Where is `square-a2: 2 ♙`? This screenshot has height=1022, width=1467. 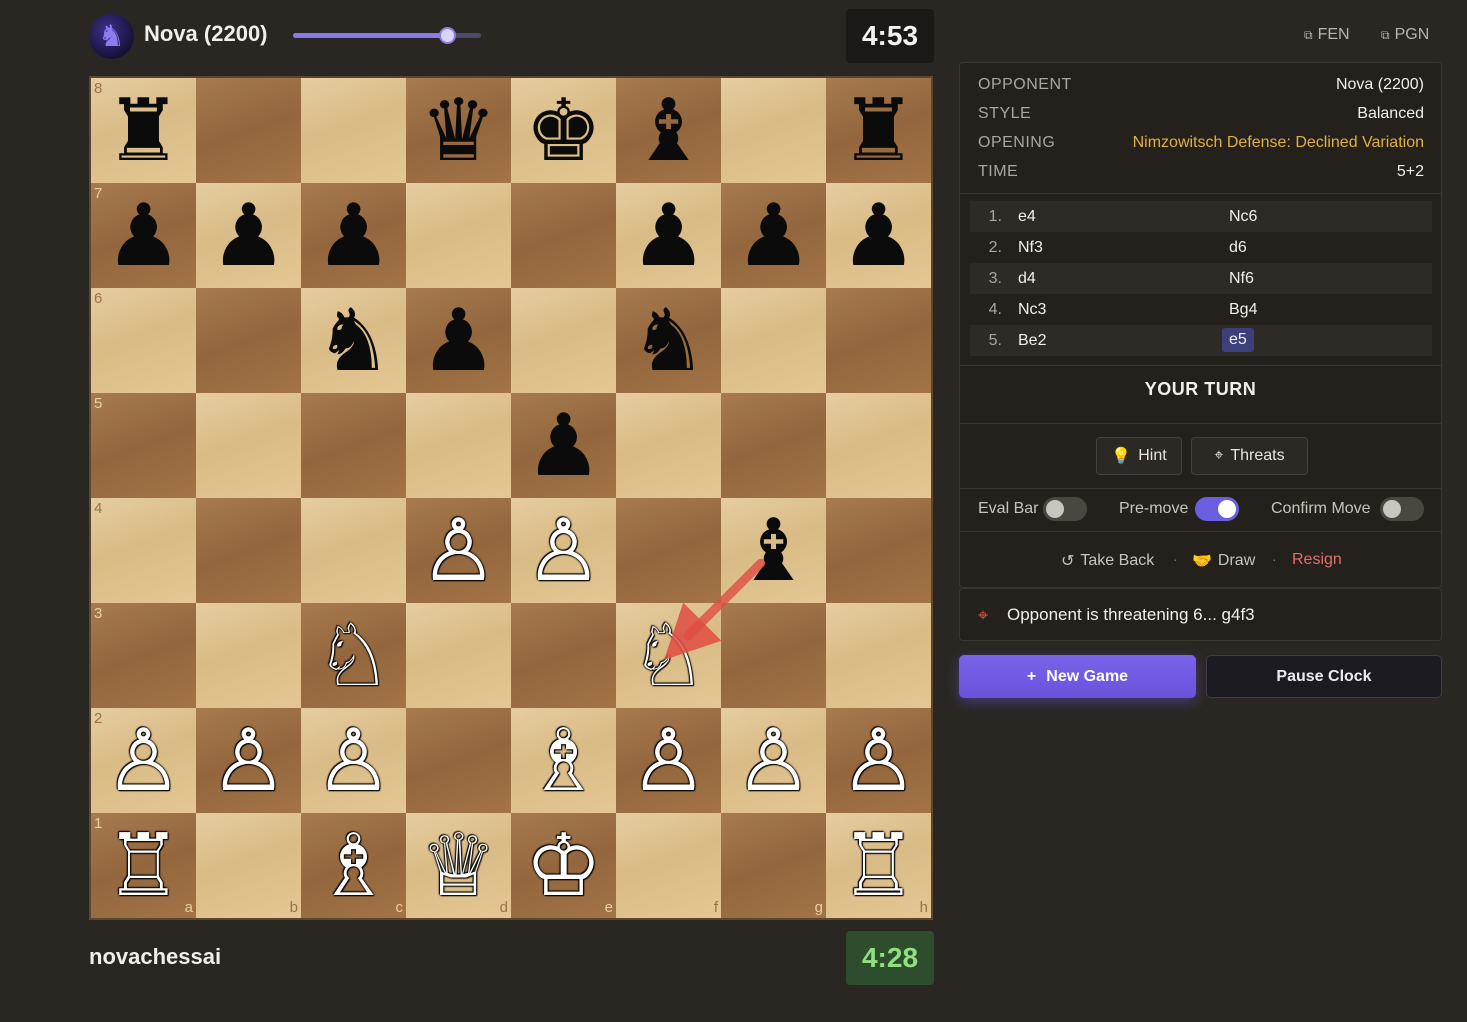 square-a2: 2 ♙ is located at coordinates (143, 760).